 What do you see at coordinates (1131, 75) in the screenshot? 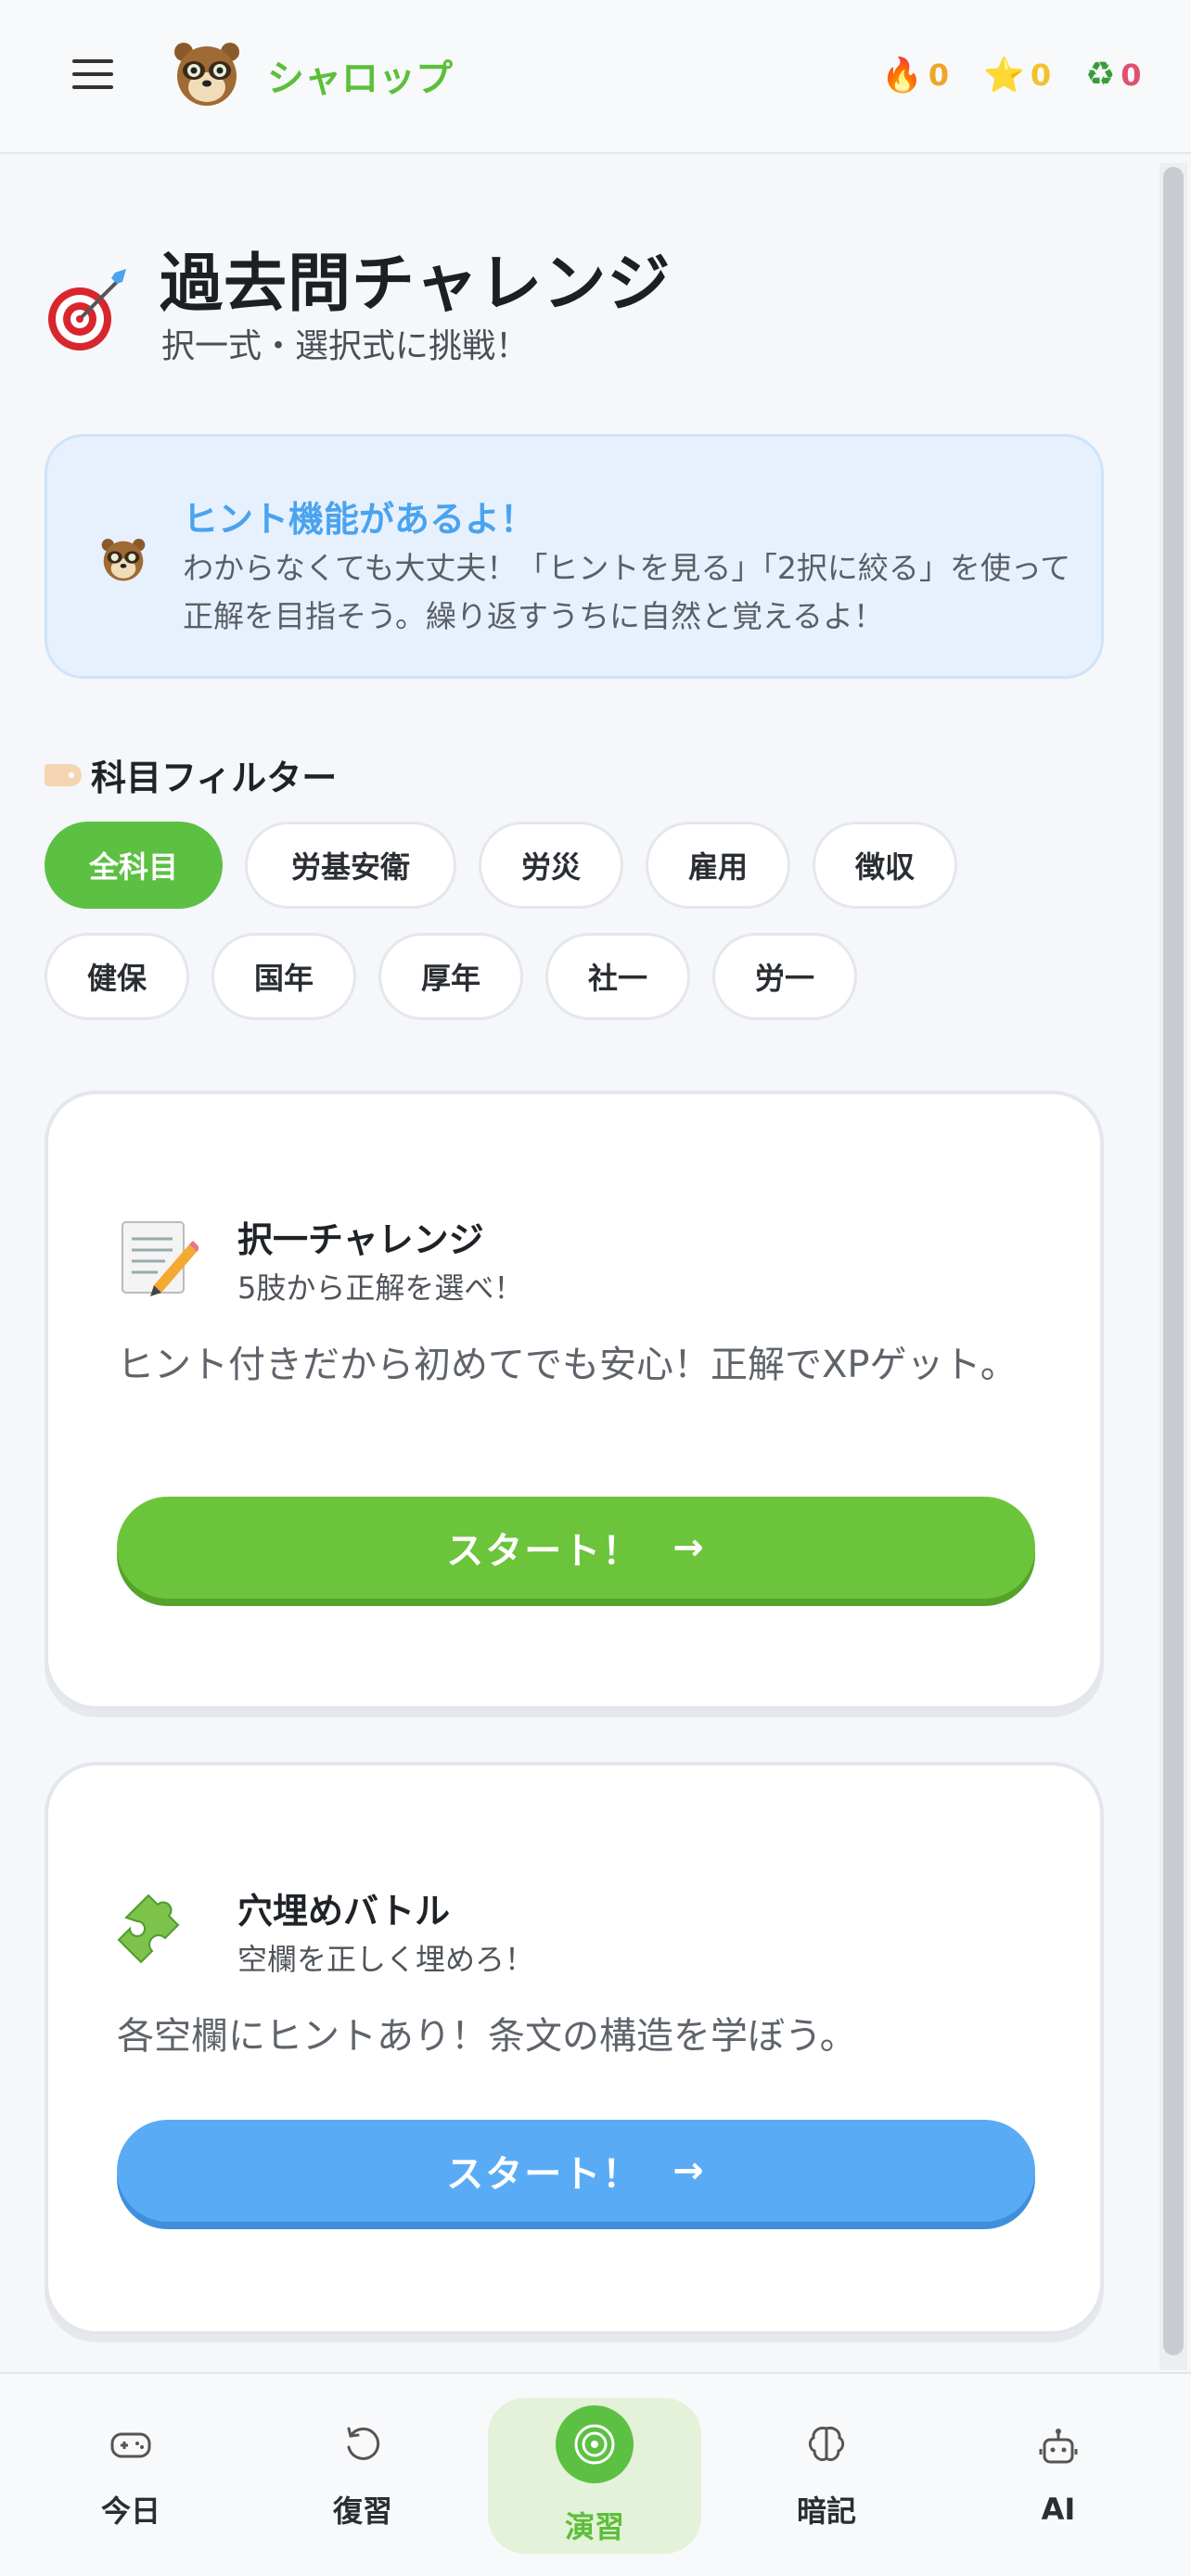
I see `cycle-value: 0` at bounding box center [1131, 75].